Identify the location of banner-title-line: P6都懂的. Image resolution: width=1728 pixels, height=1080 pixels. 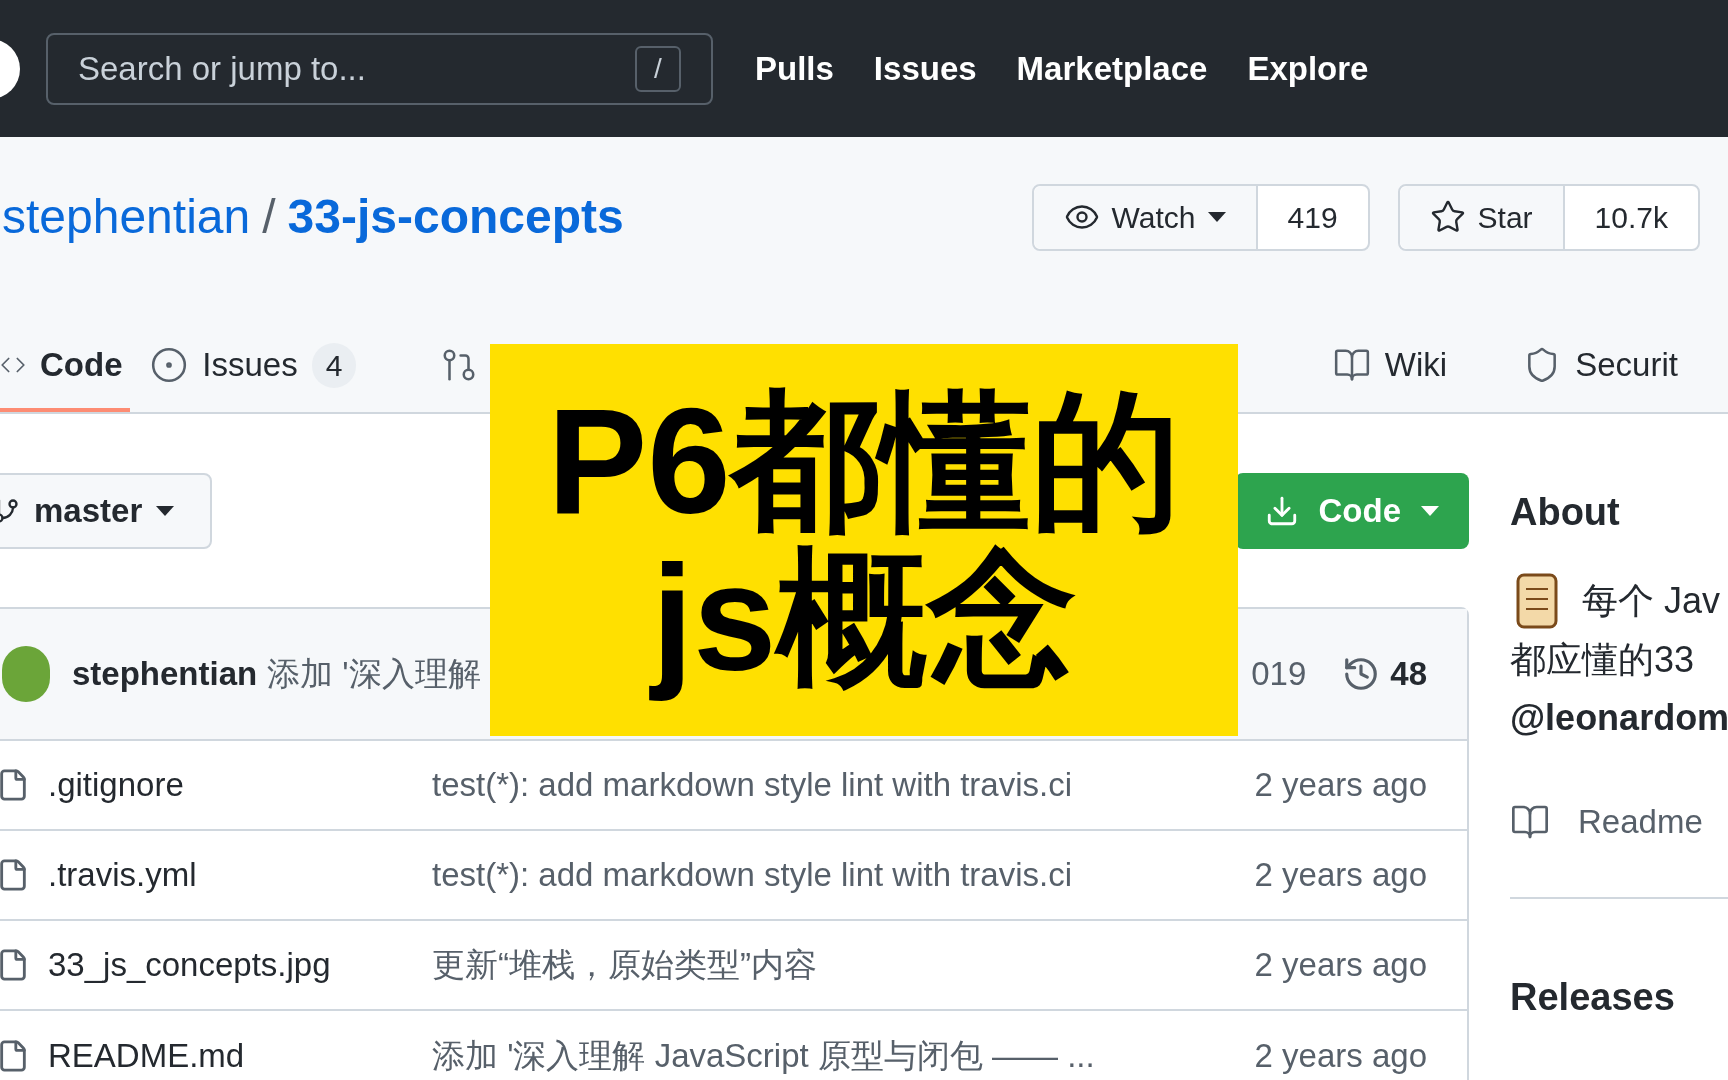
(864, 461).